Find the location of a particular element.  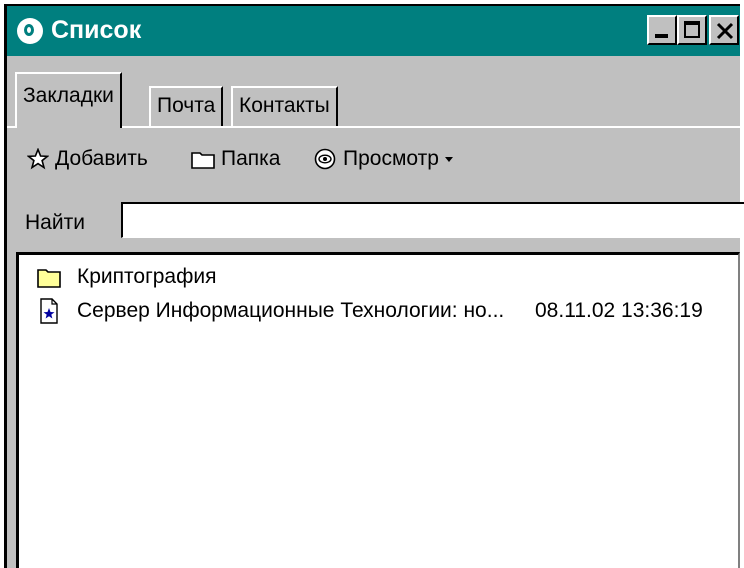

view-button: Просмотр is located at coordinates (384, 159).